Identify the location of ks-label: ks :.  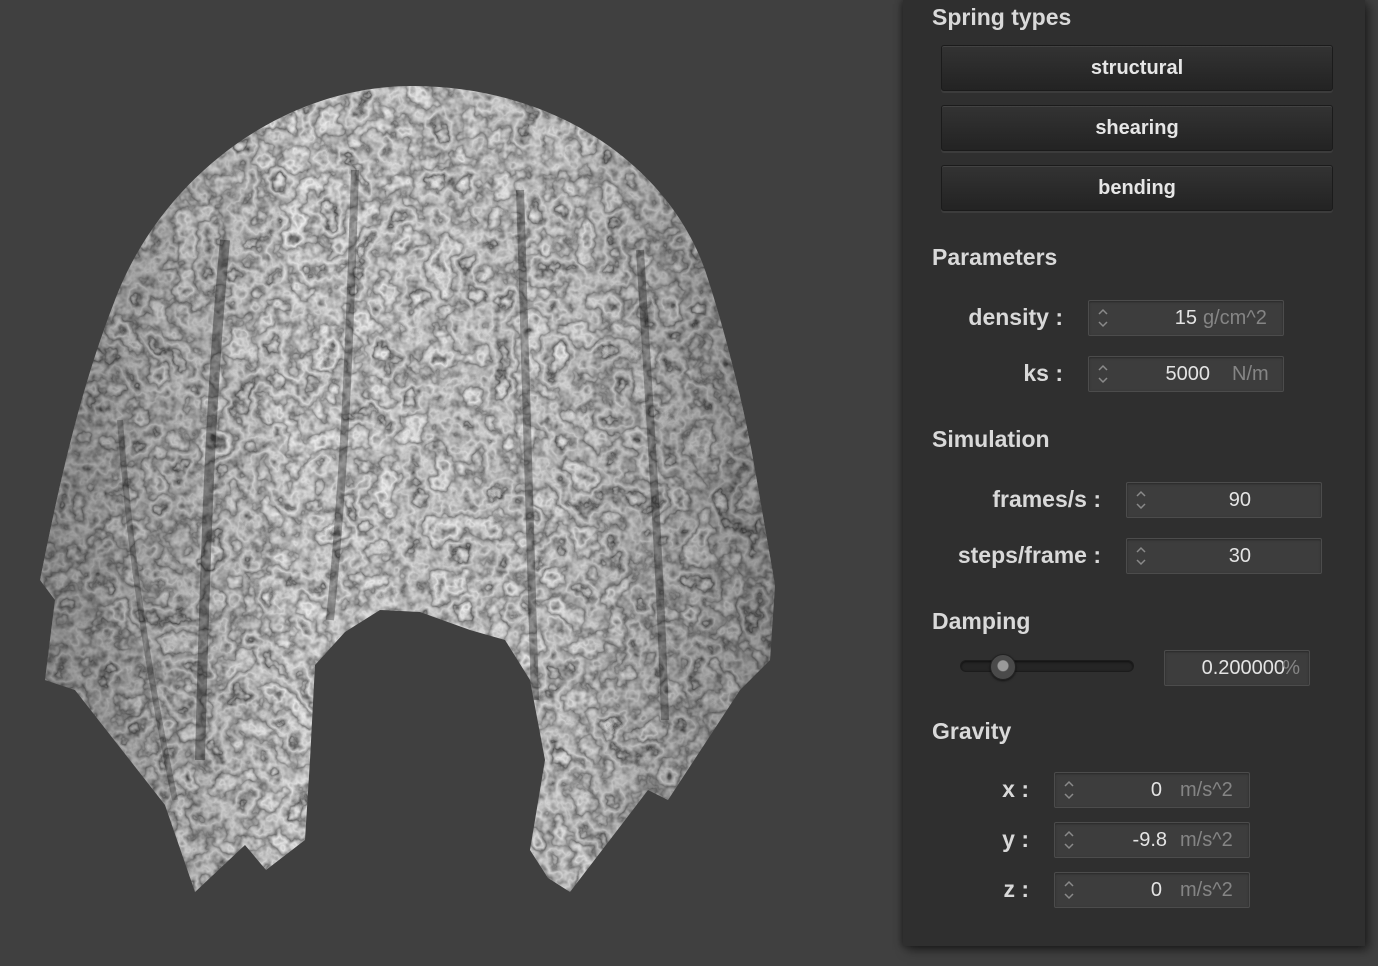
(1043, 373).